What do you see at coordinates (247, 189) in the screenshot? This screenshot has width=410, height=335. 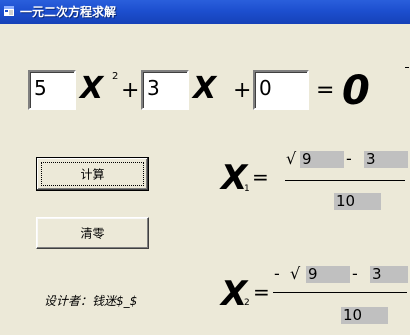 I see `root1-subscript: 1` at bounding box center [247, 189].